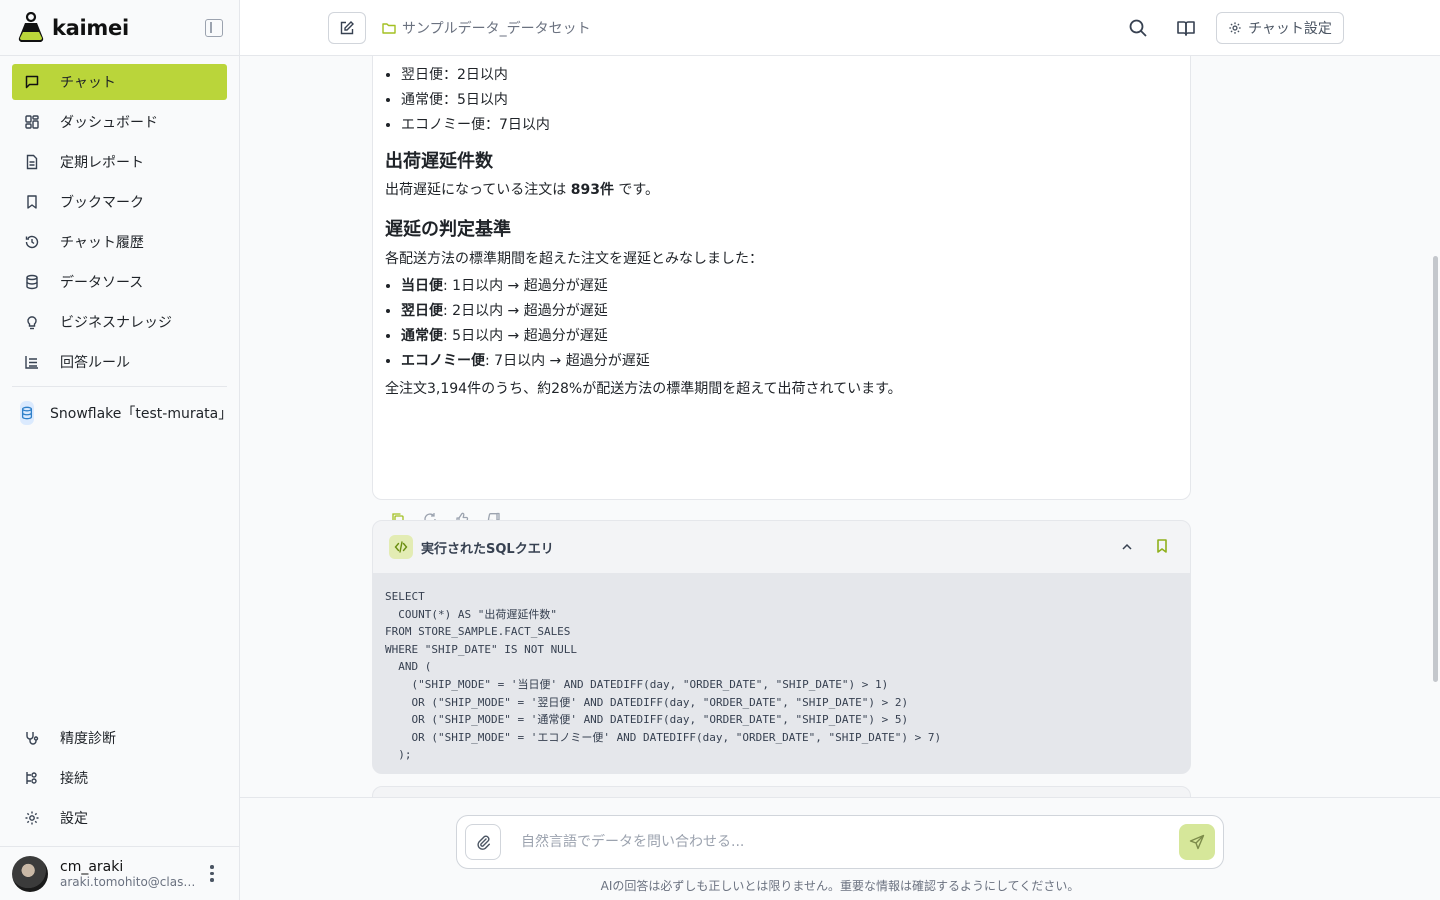  What do you see at coordinates (102, 243) in the screenshot?
I see `sidebar-item-label: チャット履歴` at bounding box center [102, 243].